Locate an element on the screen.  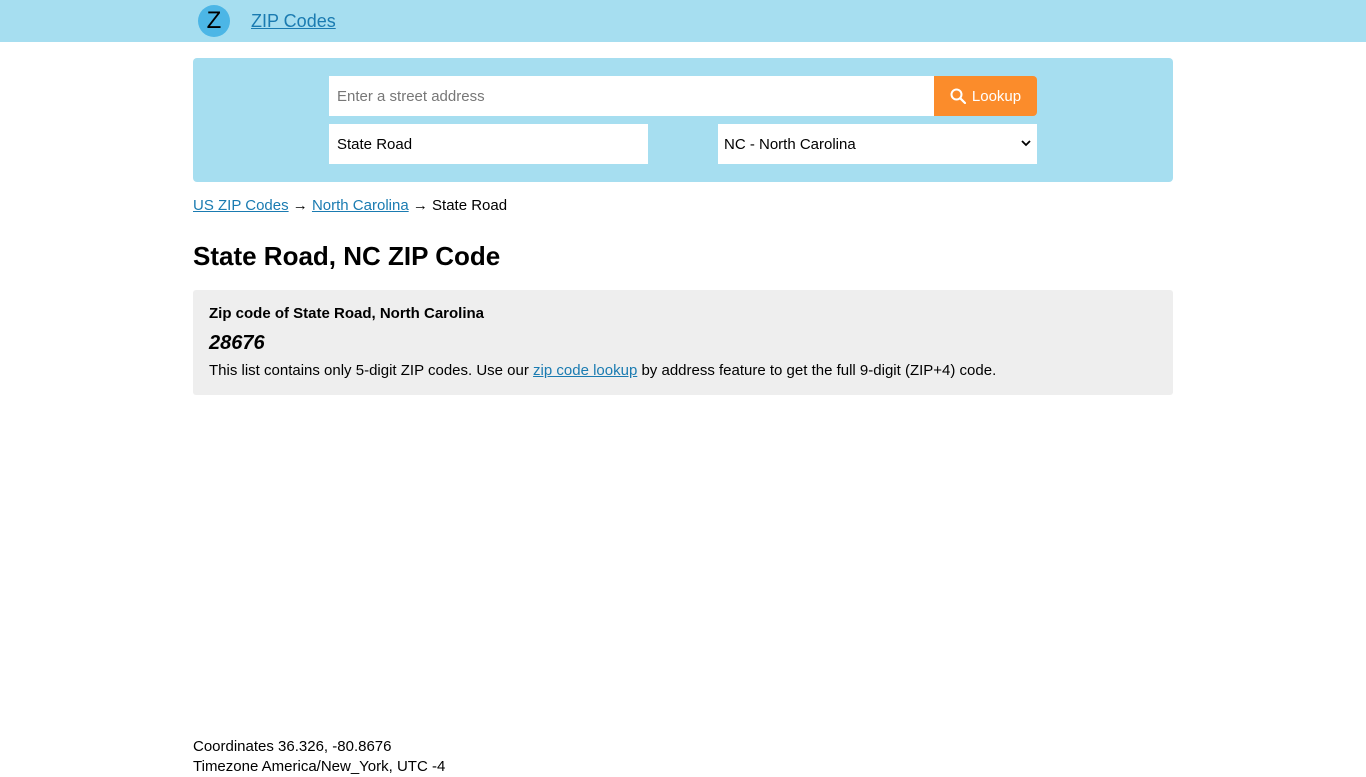
state-select-value: NC - North Carolina is located at coordinates (790, 144).